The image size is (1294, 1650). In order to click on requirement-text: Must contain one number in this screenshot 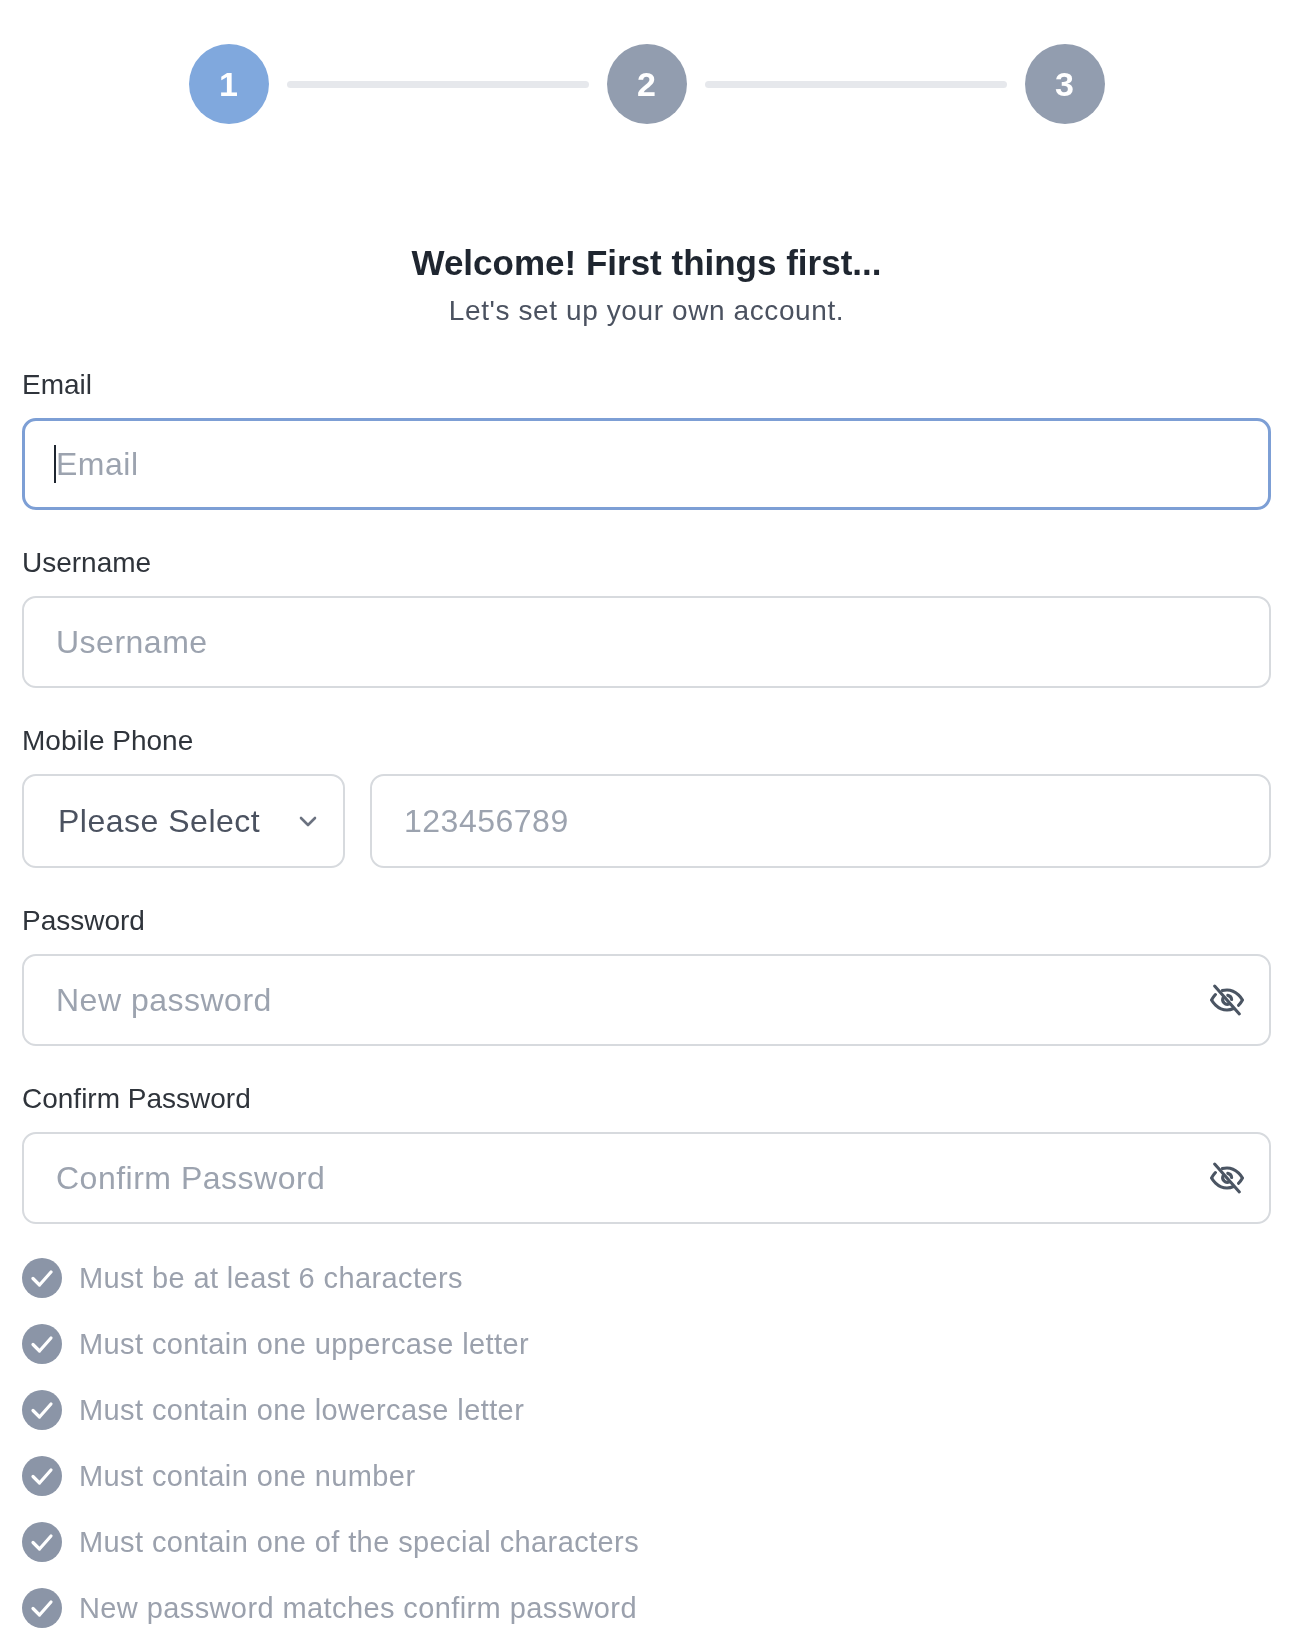, I will do `click(247, 1476)`.